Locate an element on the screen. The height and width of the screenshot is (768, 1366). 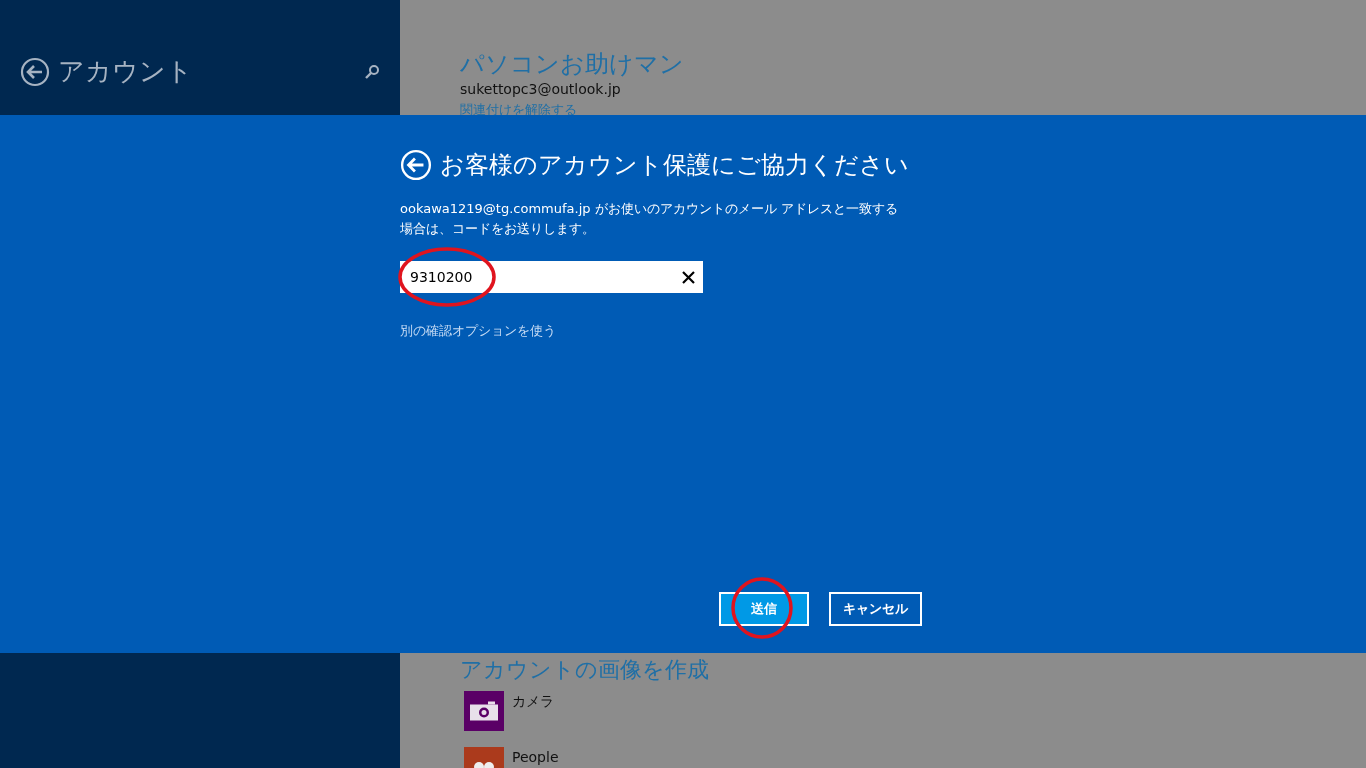
camera-tile is located at coordinates (484, 711).